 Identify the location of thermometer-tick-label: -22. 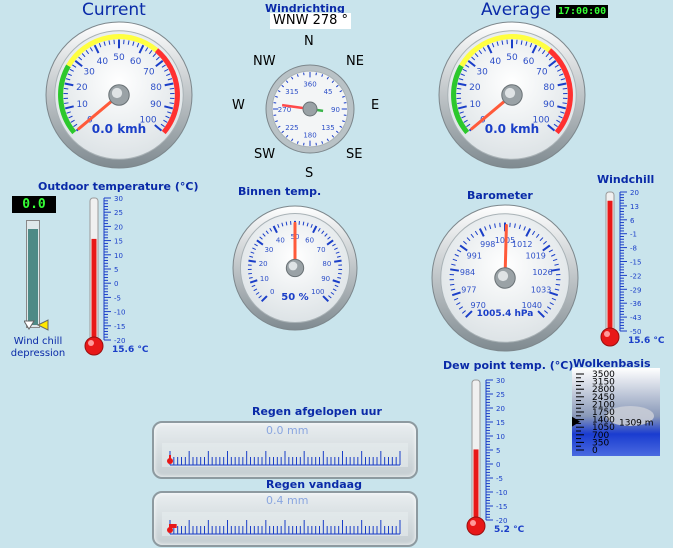
(635, 276).